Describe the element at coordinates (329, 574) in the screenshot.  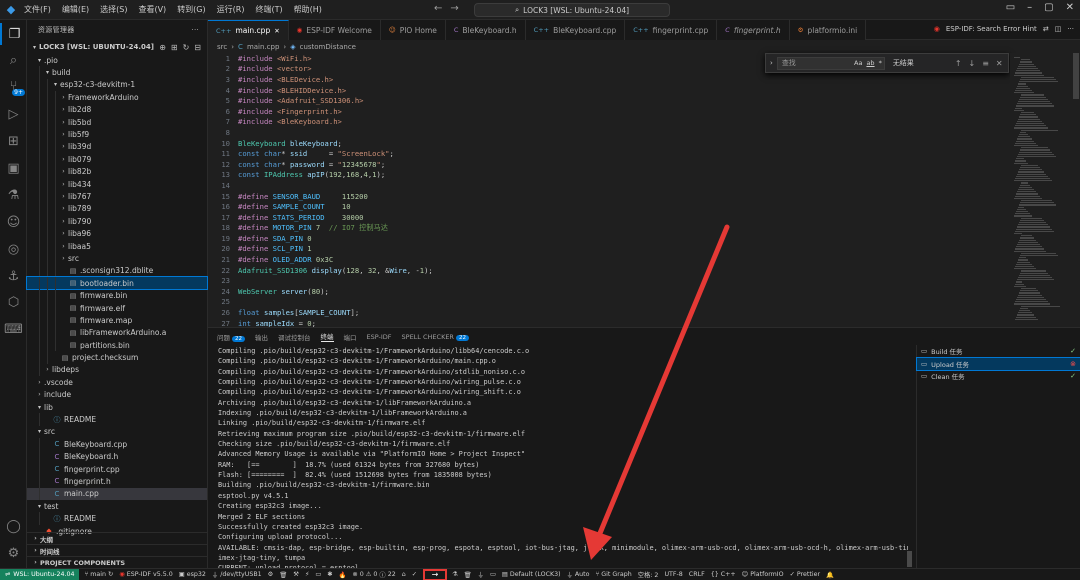
I see `esp-debug-icon: ✱` at that location.